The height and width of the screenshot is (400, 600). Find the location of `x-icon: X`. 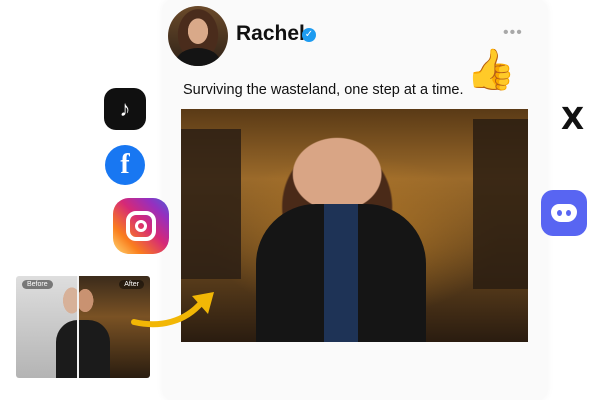

x-icon: X is located at coordinates (573, 119).